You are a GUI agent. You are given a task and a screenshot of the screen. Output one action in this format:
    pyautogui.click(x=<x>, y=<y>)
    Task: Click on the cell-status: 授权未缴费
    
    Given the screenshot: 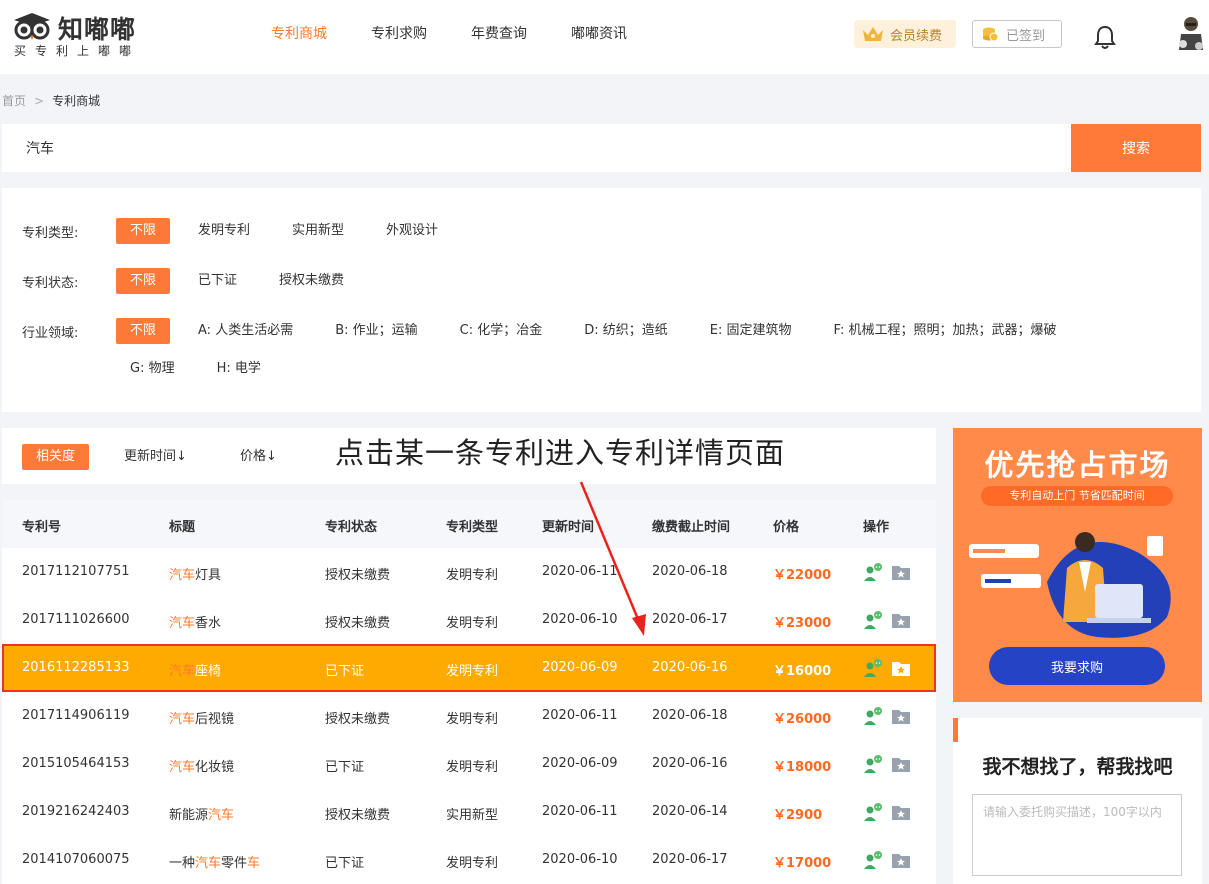 What is the action you would take?
    pyautogui.click(x=358, y=815)
    